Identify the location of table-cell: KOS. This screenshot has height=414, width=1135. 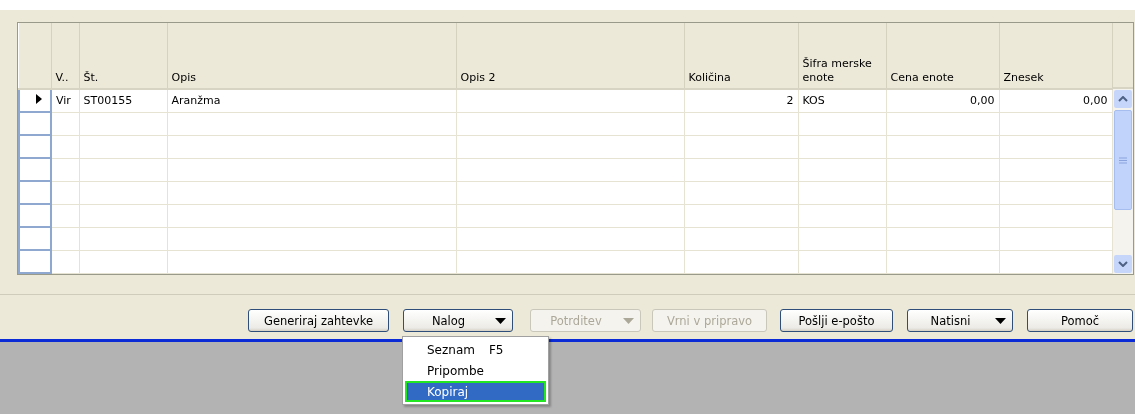
(842, 100).